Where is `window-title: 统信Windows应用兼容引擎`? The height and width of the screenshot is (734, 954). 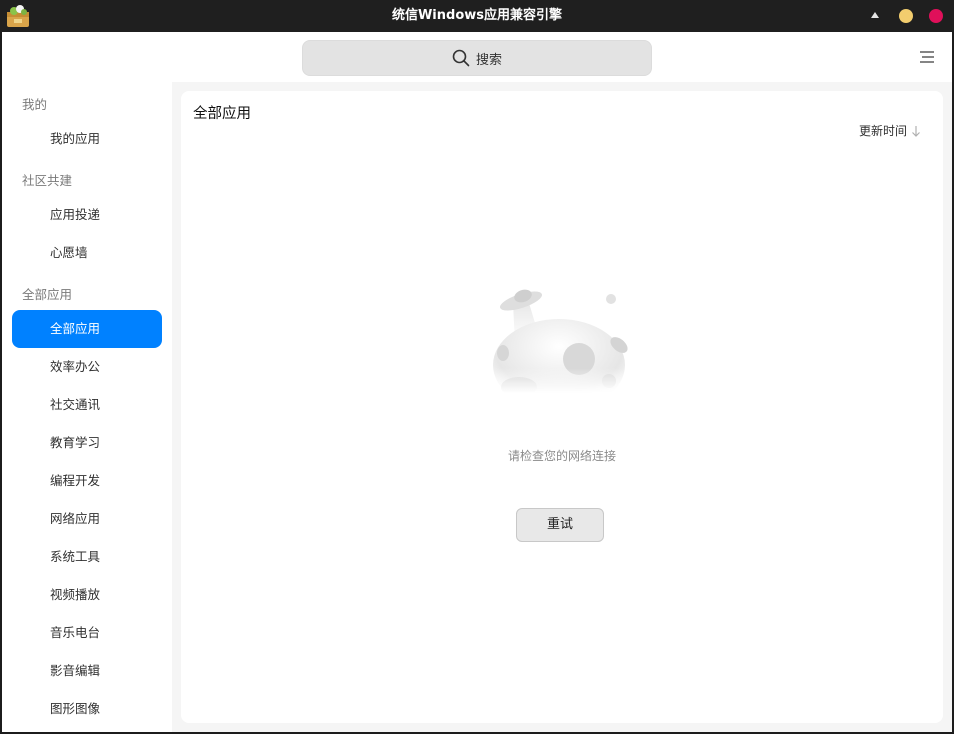
window-title: 统信Windows应用兼容引擎 is located at coordinates (477, 15).